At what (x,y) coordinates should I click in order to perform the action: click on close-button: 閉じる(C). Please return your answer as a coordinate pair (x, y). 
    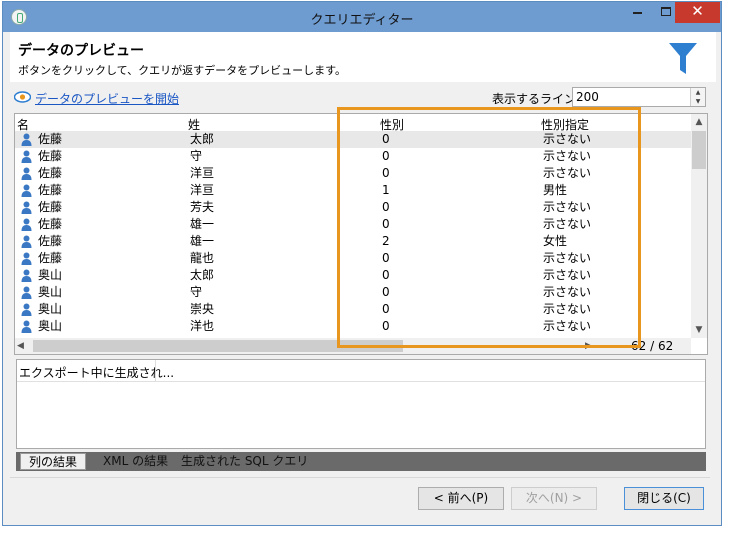
    Looking at the image, I should click on (664, 498).